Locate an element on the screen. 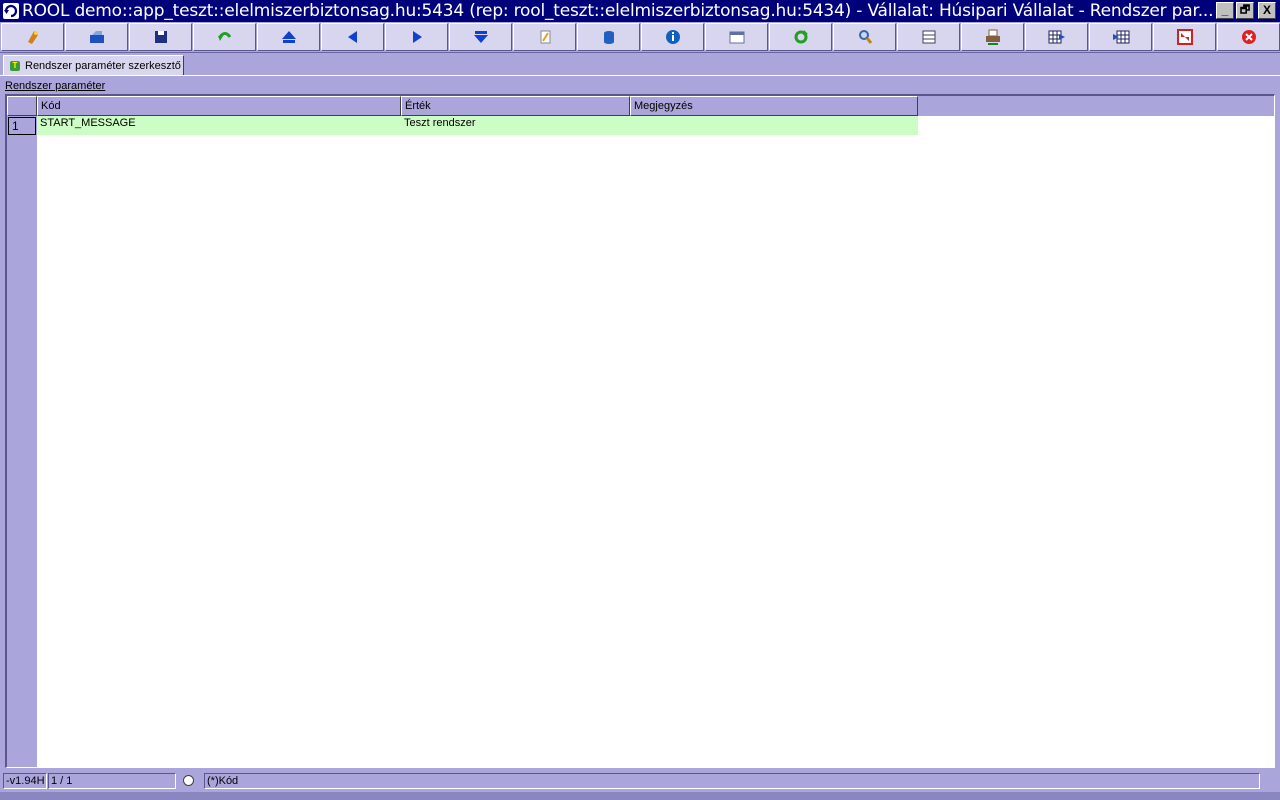 The height and width of the screenshot is (800, 1280). grid-export-icon is located at coordinates (1056, 37).